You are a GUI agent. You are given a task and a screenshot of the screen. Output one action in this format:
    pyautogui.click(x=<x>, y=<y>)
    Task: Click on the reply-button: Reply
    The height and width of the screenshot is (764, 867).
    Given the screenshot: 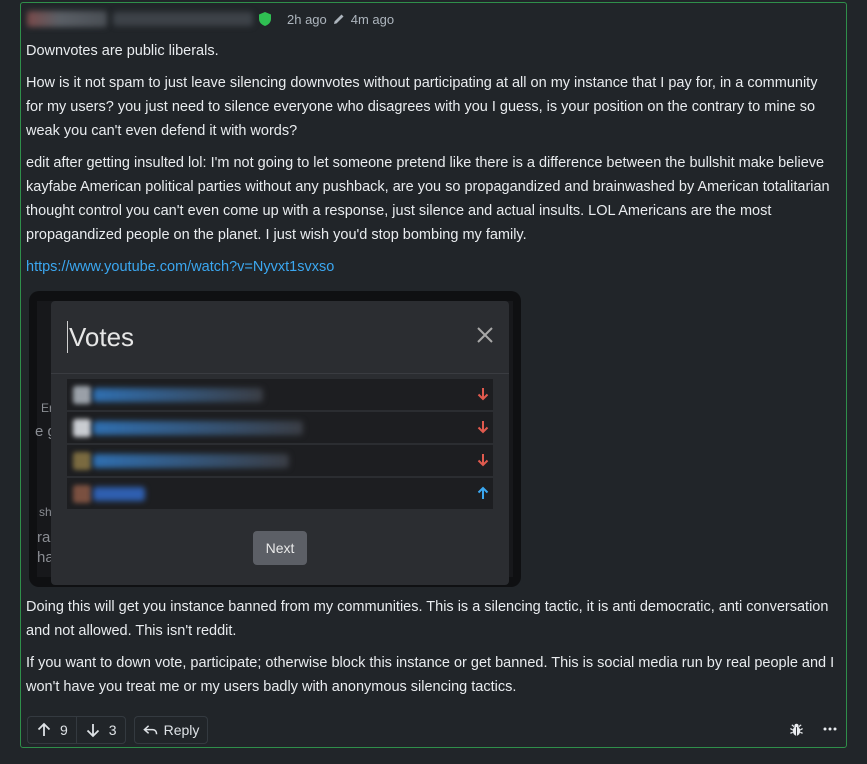 What is the action you would take?
    pyautogui.click(x=171, y=730)
    